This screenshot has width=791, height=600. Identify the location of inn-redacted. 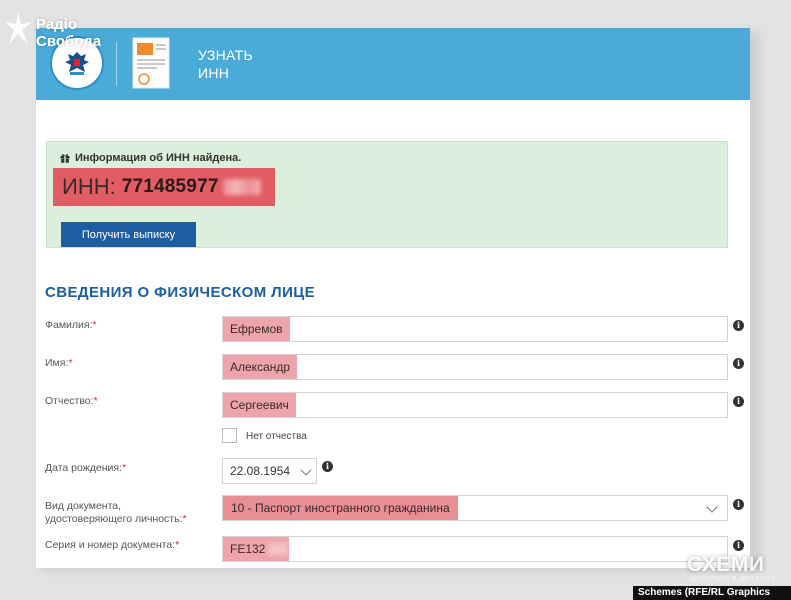
(241, 187).